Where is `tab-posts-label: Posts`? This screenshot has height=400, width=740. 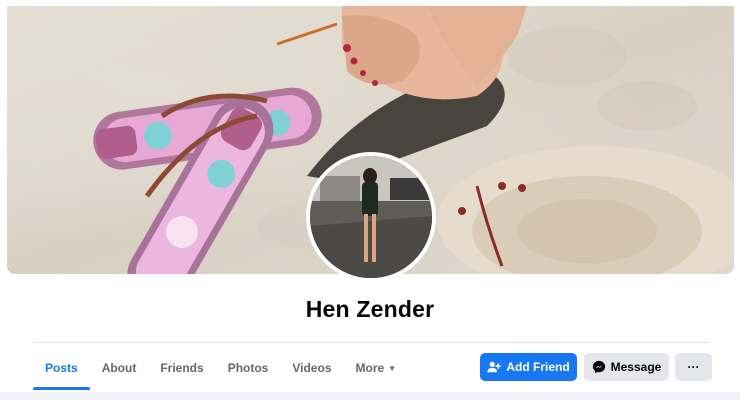
tab-posts-label: Posts is located at coordinates (61, 368).